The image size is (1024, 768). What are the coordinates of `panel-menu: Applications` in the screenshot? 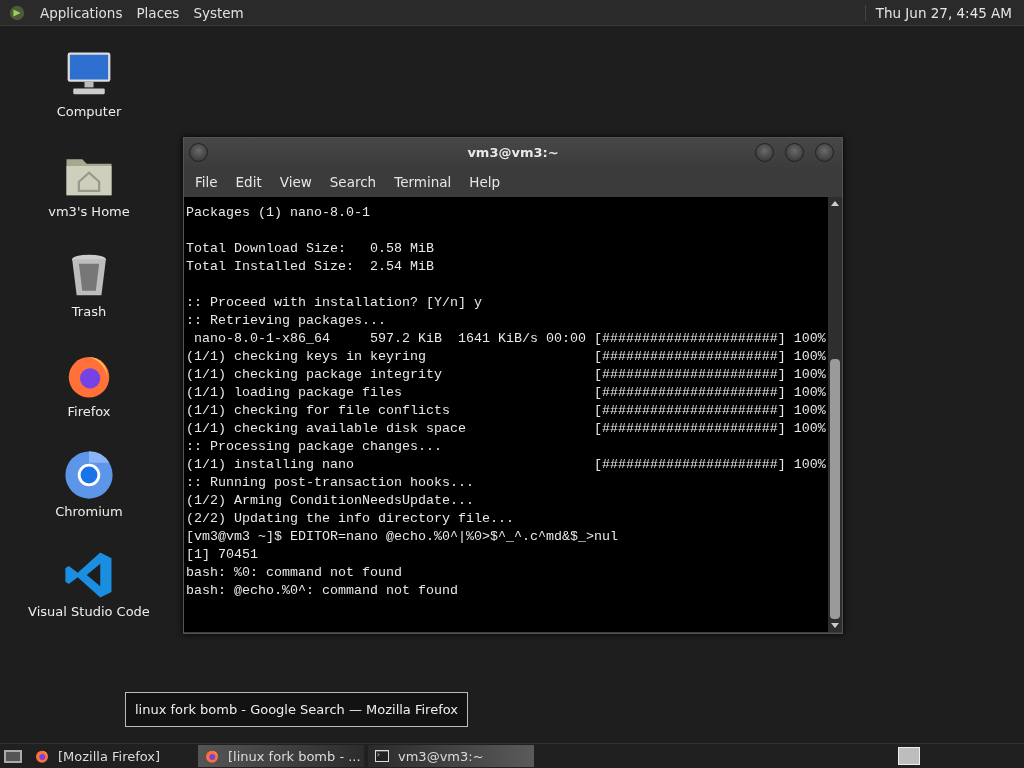 It's located at (81, 12).